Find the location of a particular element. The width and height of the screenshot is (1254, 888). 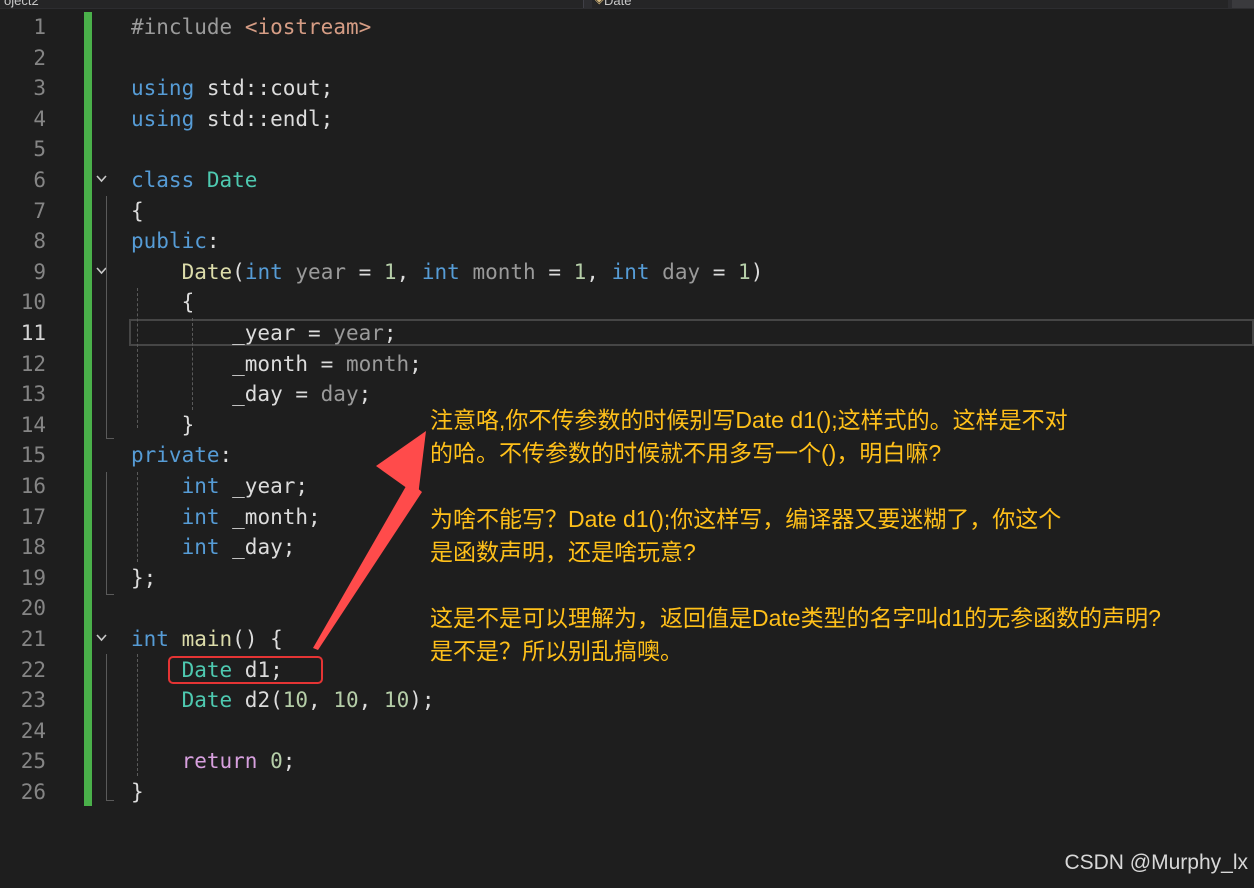

annotation-line: 注意咯,你不传参数的时候别写Date d1();这样式的。这样是不对 is located at coordinates (749, 420).